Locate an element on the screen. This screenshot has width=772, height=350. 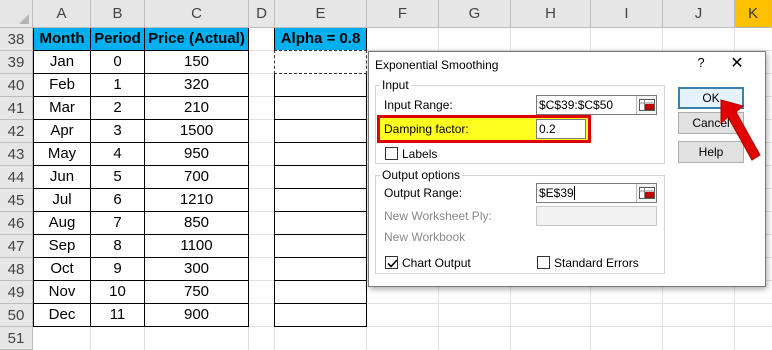
row-header-44: 44 is located at coordinates (16, 177).